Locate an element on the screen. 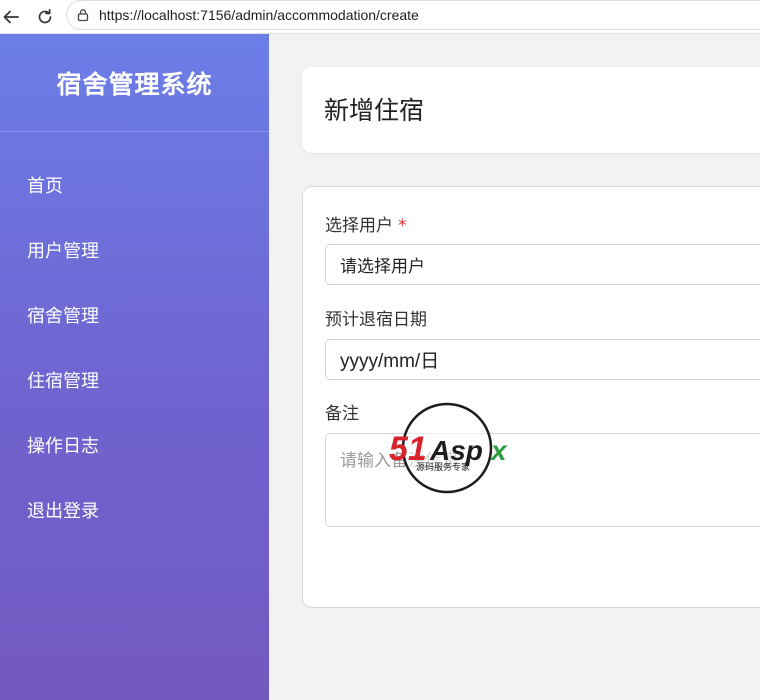  back-button is located at coordinates (12, 17).